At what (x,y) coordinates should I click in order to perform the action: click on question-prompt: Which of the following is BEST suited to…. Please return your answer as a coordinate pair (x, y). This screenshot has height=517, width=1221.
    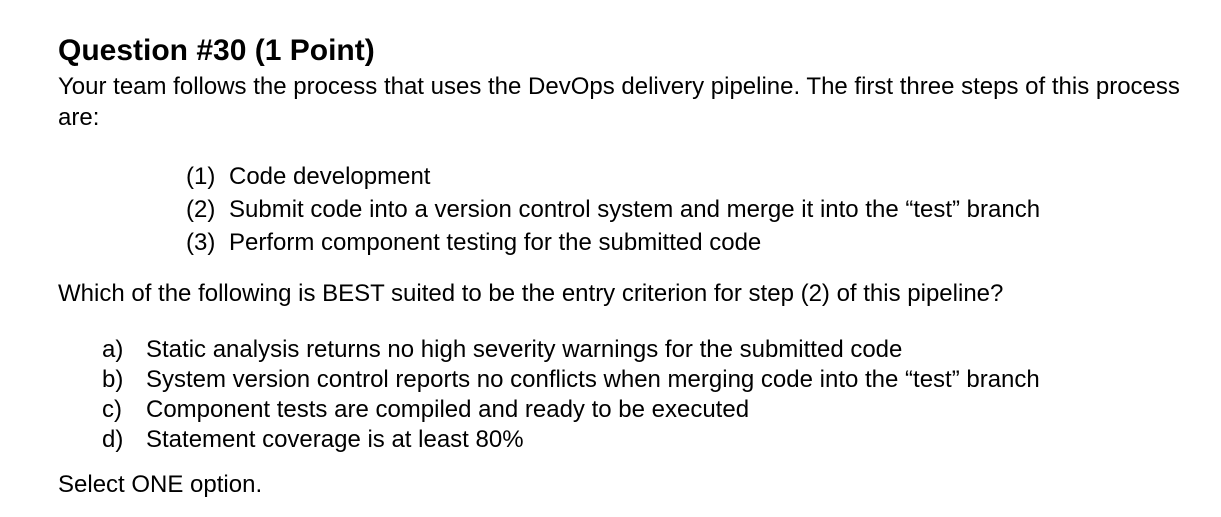
    Looking at the image, I should click on (531, 293).